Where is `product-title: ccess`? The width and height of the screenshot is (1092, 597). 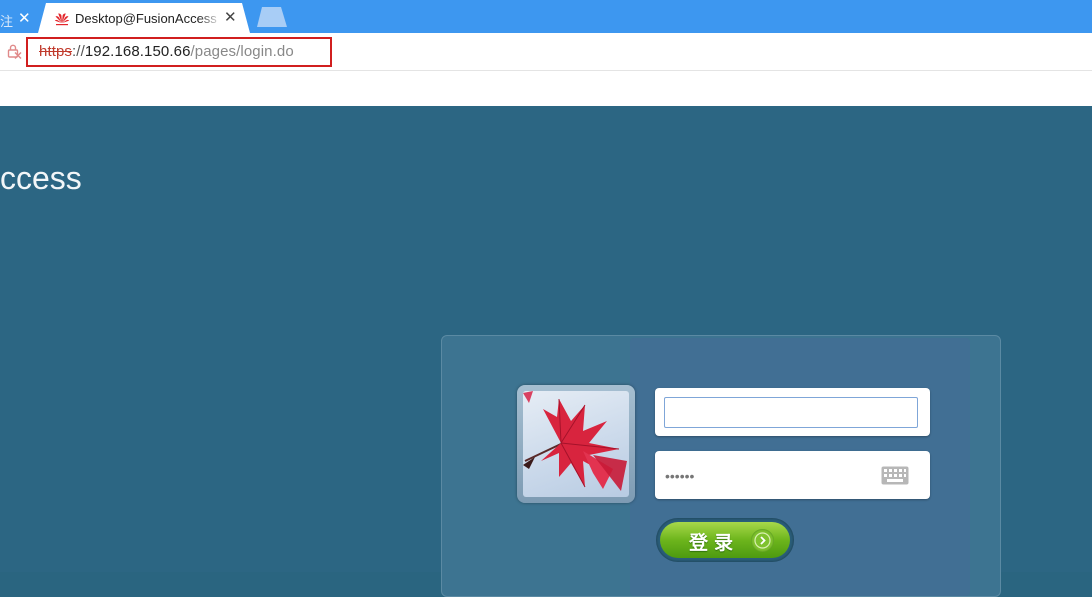 product-title: ccess is located at coordinates (41, 178).